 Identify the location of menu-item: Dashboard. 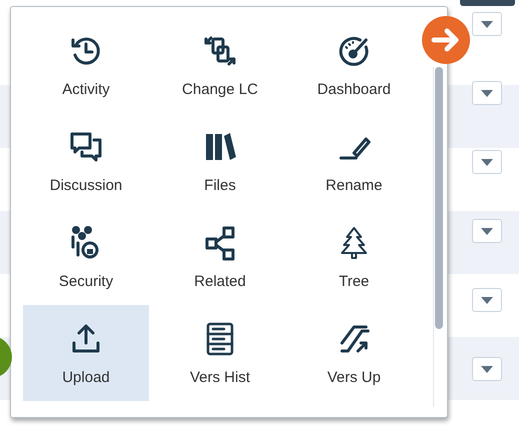
(354, 65).